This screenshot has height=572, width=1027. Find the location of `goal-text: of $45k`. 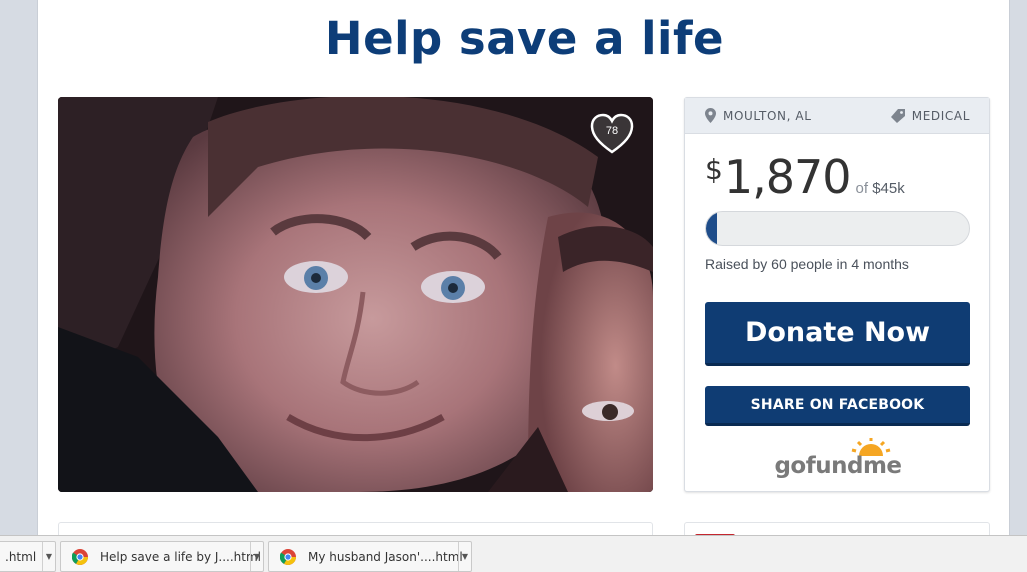

goal-text: of $45k is located at coordinates (880, 188).